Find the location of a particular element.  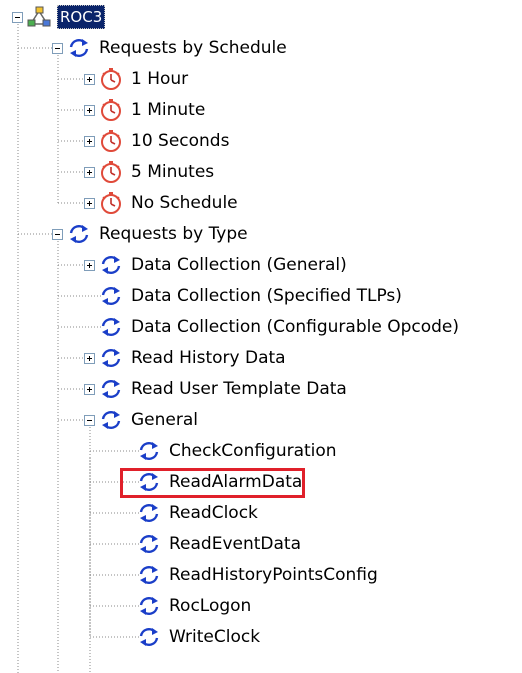

tree-node-label: General is located at coordinates (164, 420).